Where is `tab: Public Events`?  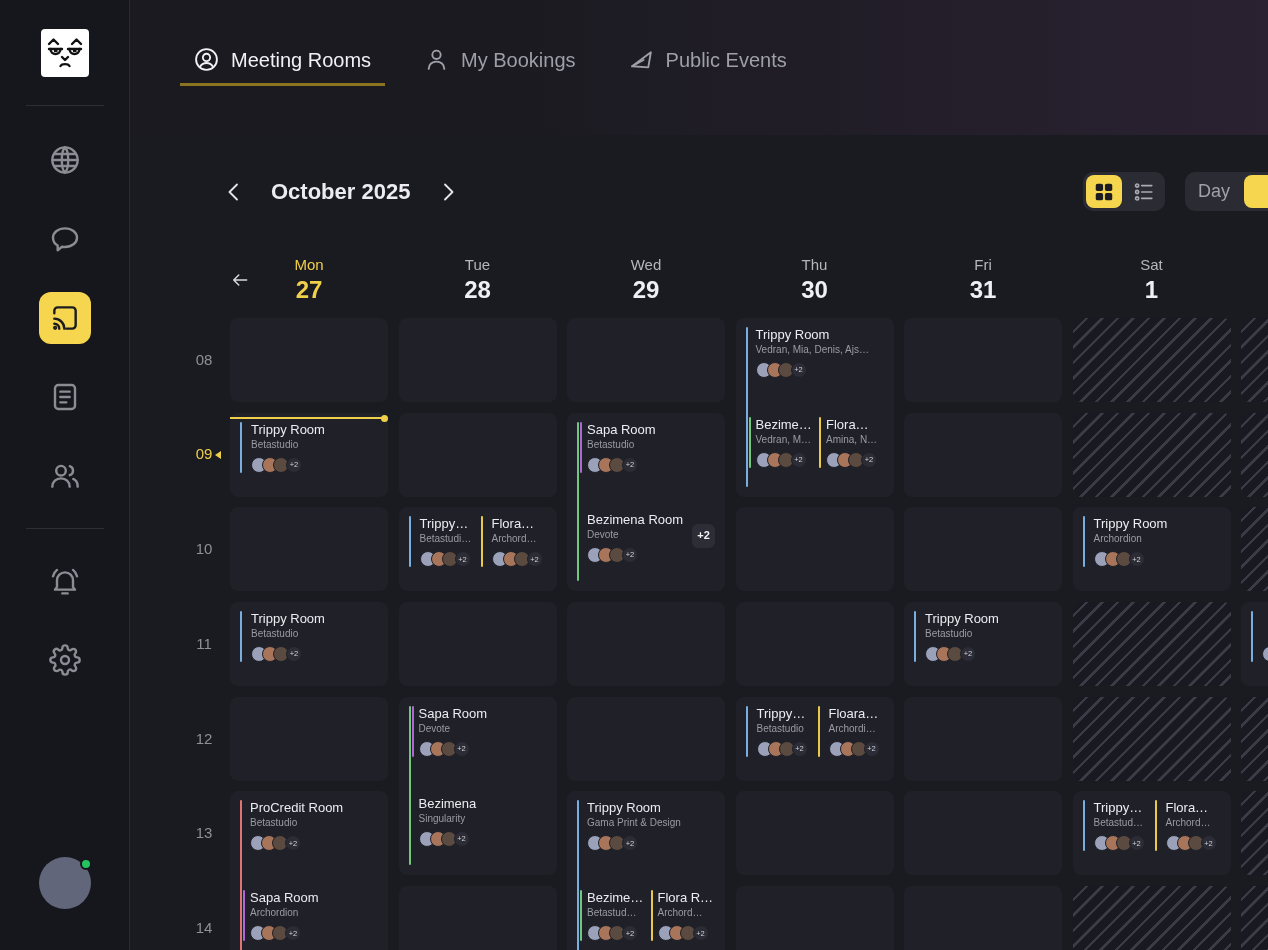
tab: Public Events is located at coordinates (707, 61).